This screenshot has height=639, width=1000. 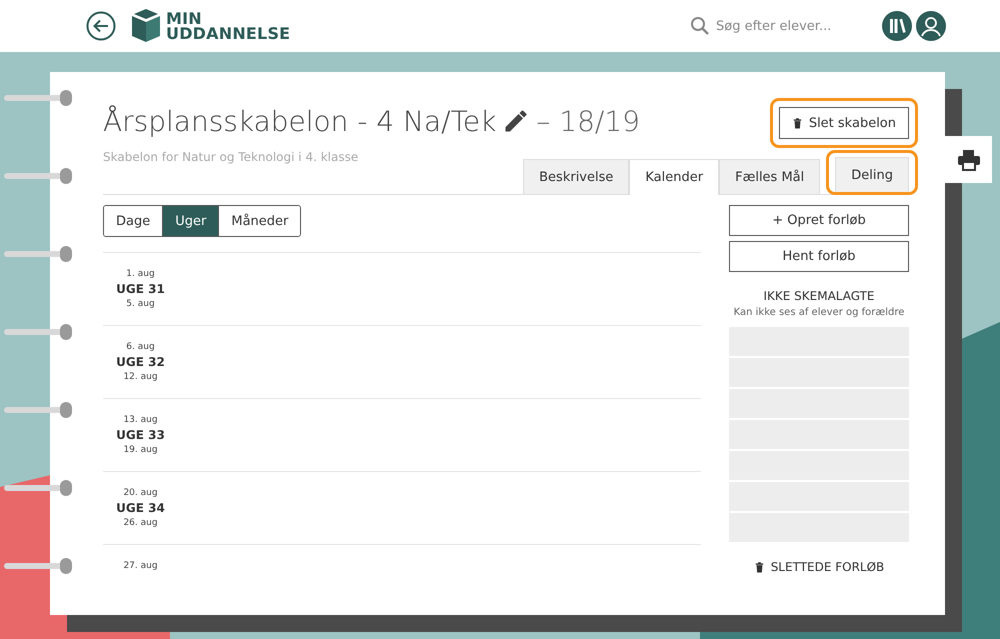 What do you see at coordinates (140, 420) in the screenshot?
I see `week-start-date: 13. aug` at bounding box center [140, 420].